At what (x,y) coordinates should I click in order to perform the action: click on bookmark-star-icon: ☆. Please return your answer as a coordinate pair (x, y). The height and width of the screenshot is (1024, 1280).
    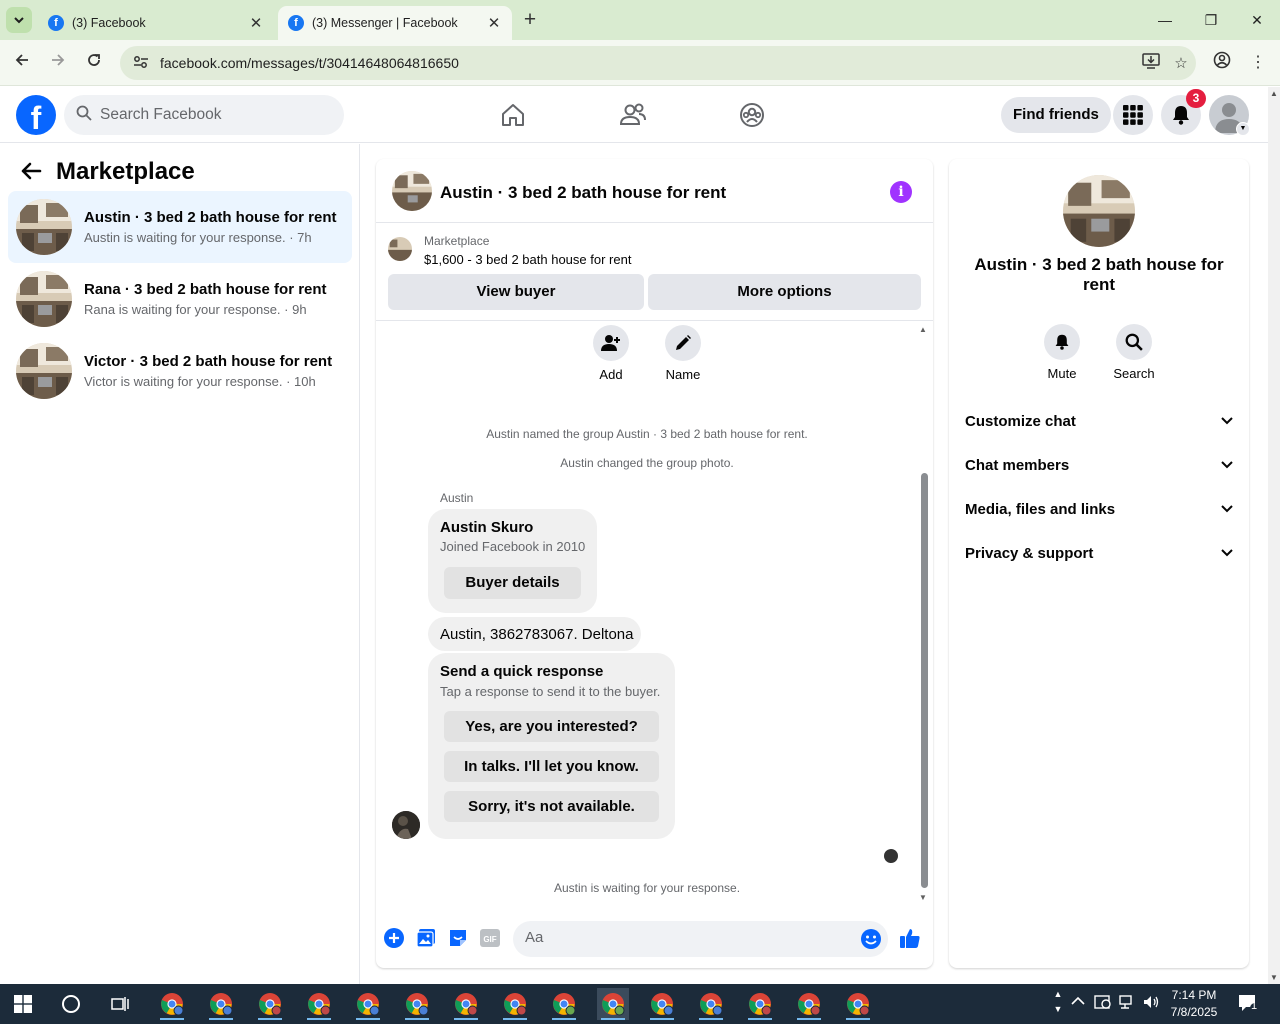
    Looking at the image, I should click on (1181, 63).